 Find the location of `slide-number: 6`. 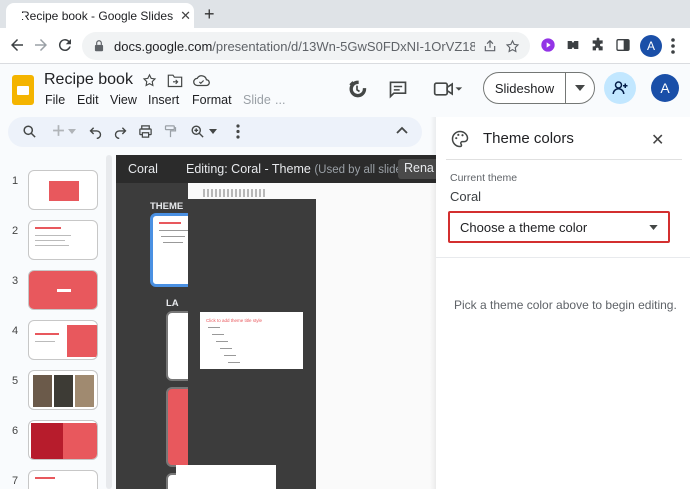

slide-number: 6 is located at coordinates (15, 431).